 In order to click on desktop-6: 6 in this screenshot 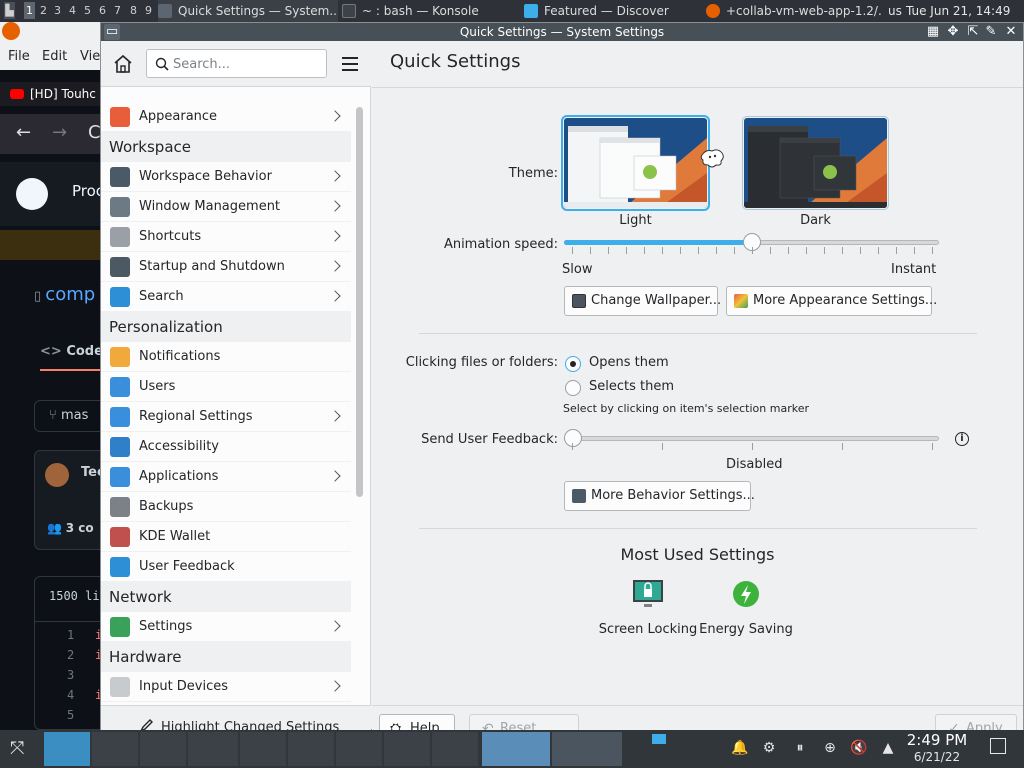, I will do `click(102, 10)`.